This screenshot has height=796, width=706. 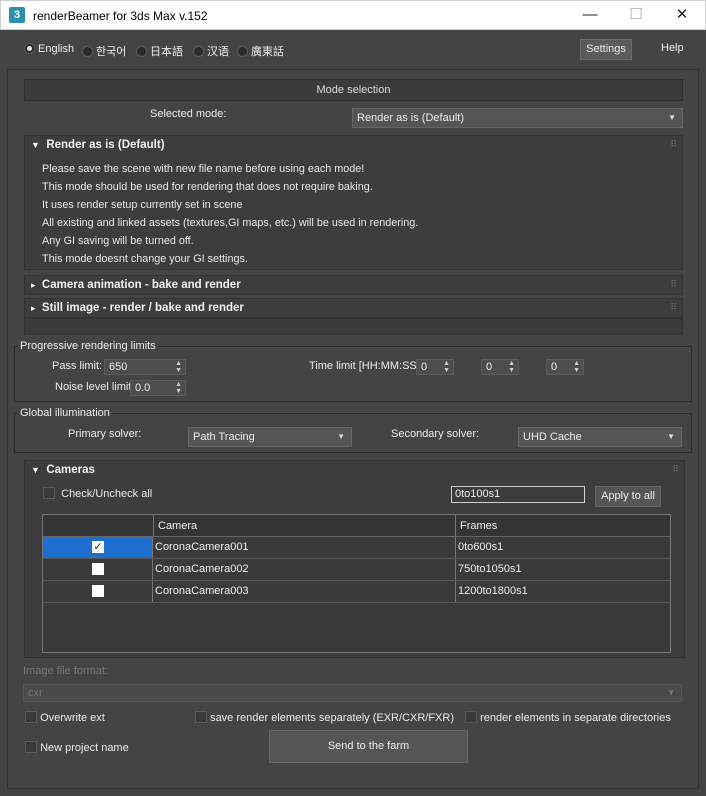 I want to click on secondary-solver-dropdown: UHD Cache ▼, so click(x=600, y=437).